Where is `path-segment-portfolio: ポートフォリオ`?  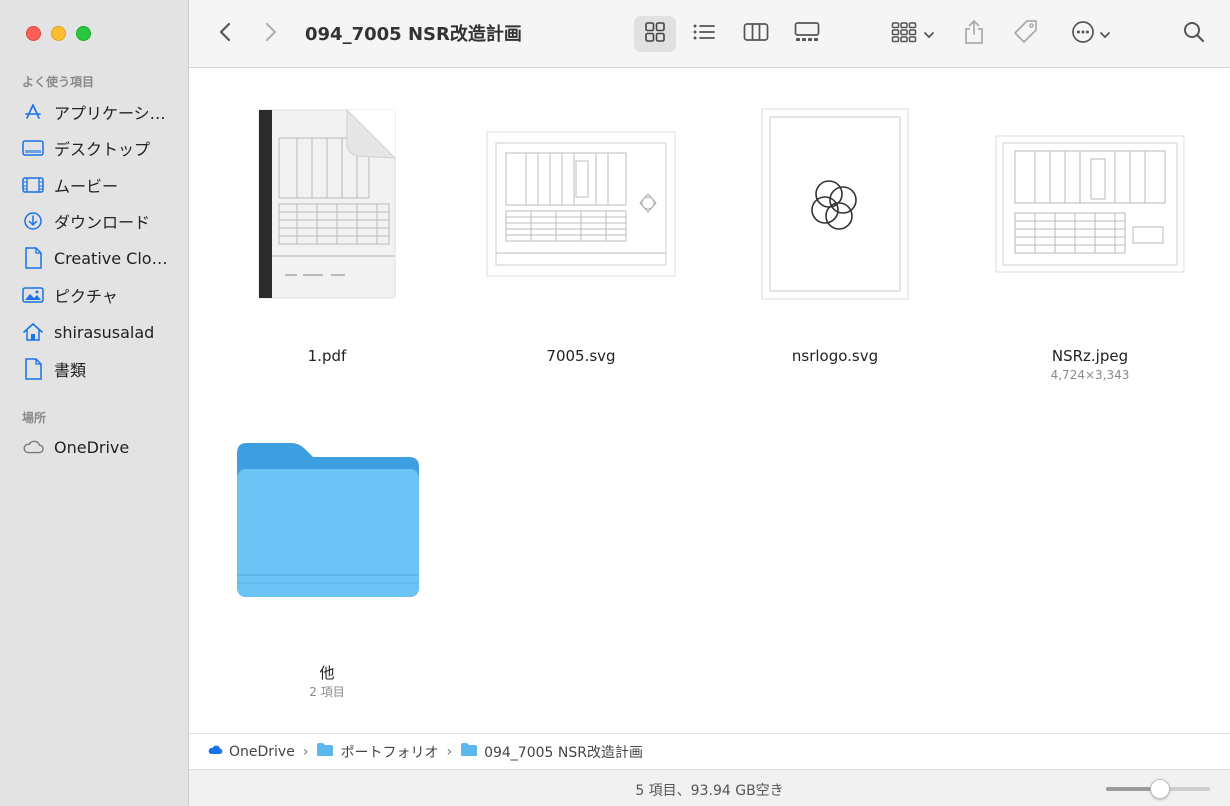 path-segment-portfolio: ポートフォリオ is located at coordinates (377, 752).